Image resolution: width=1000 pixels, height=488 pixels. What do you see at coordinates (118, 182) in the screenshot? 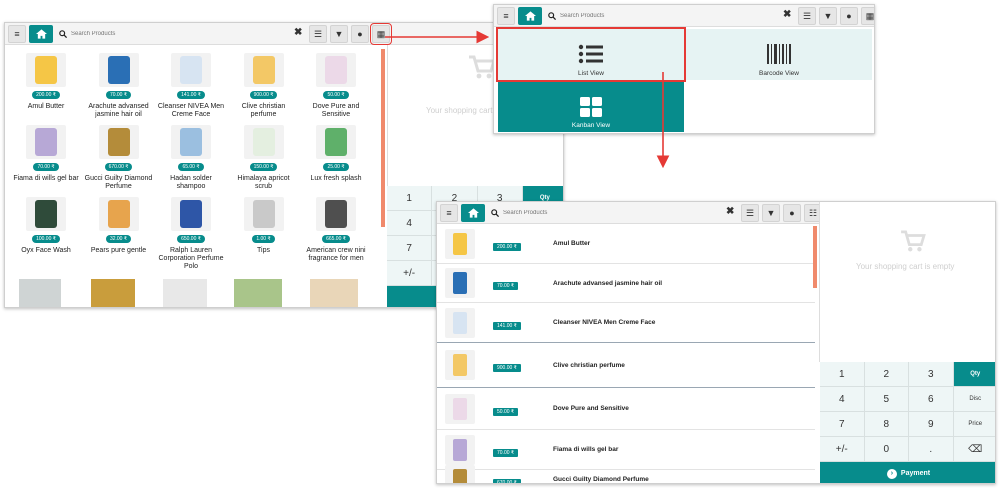
I see `product-name: Gucci Guilty Diamond Perfume` at bounding box center [118, 182].